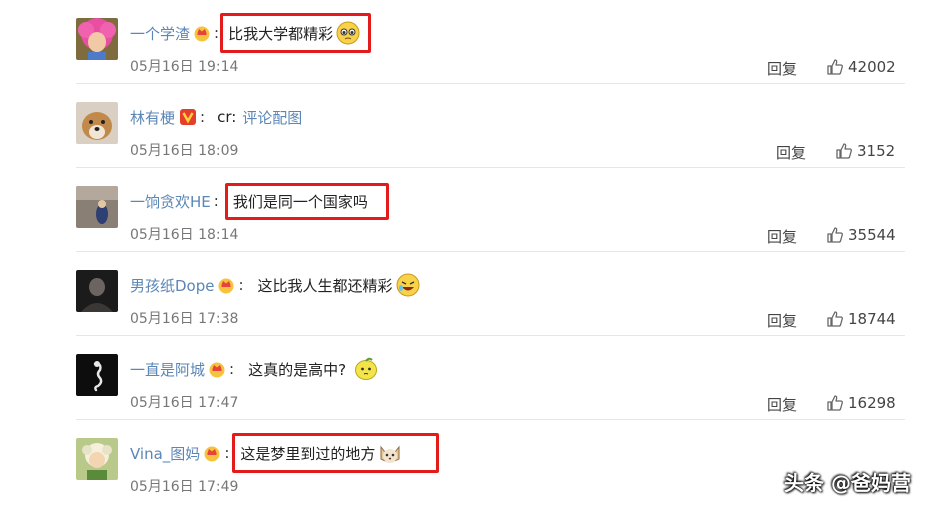 Image resolution: width=925 pixels, height=510 pixels. Describe the element at coordinates (184, 487) in the screenshot. I see `comment-time: 05月16日 17:49` at that location.